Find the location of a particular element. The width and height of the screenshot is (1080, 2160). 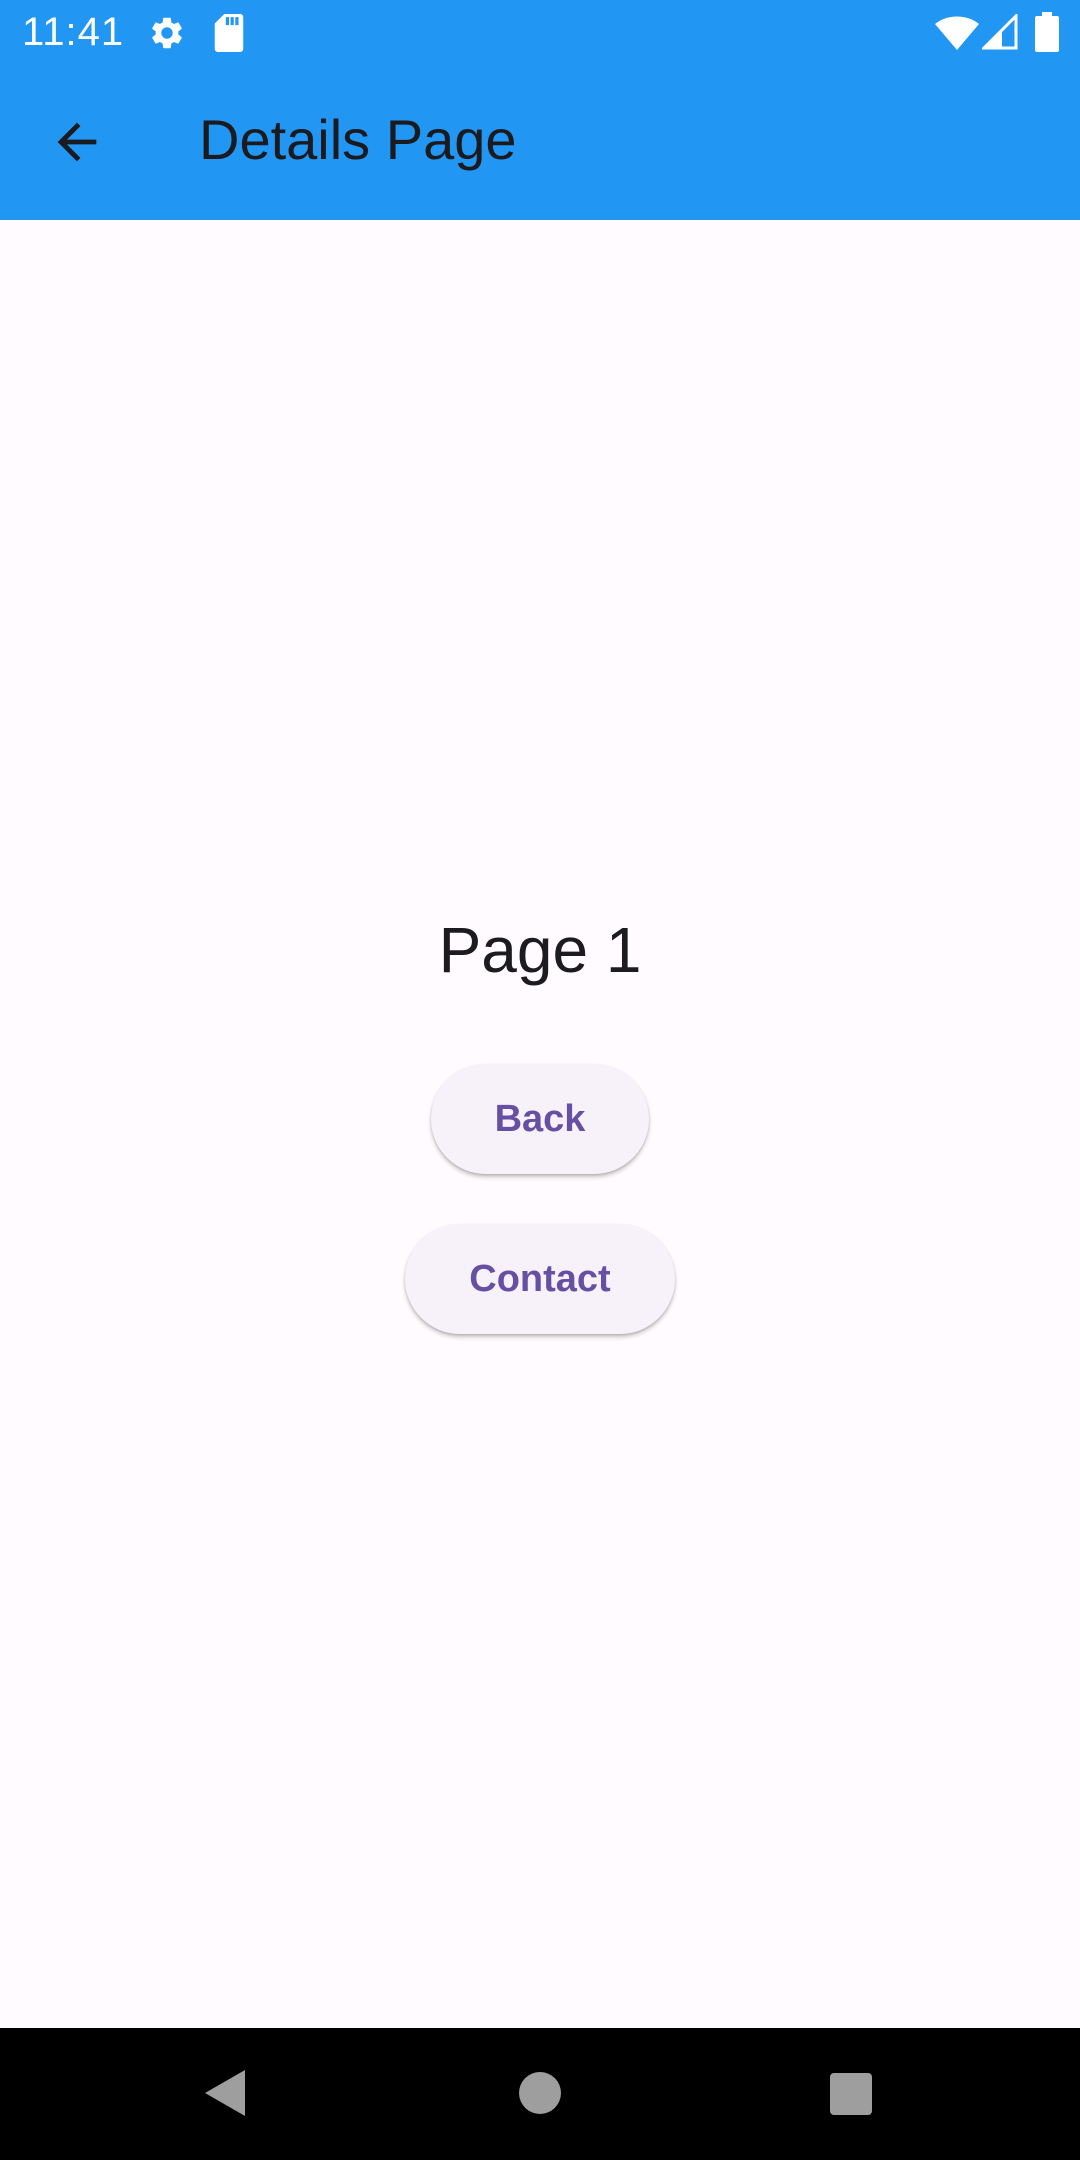

page-title: Details Page is located at coordinates (358, 139).